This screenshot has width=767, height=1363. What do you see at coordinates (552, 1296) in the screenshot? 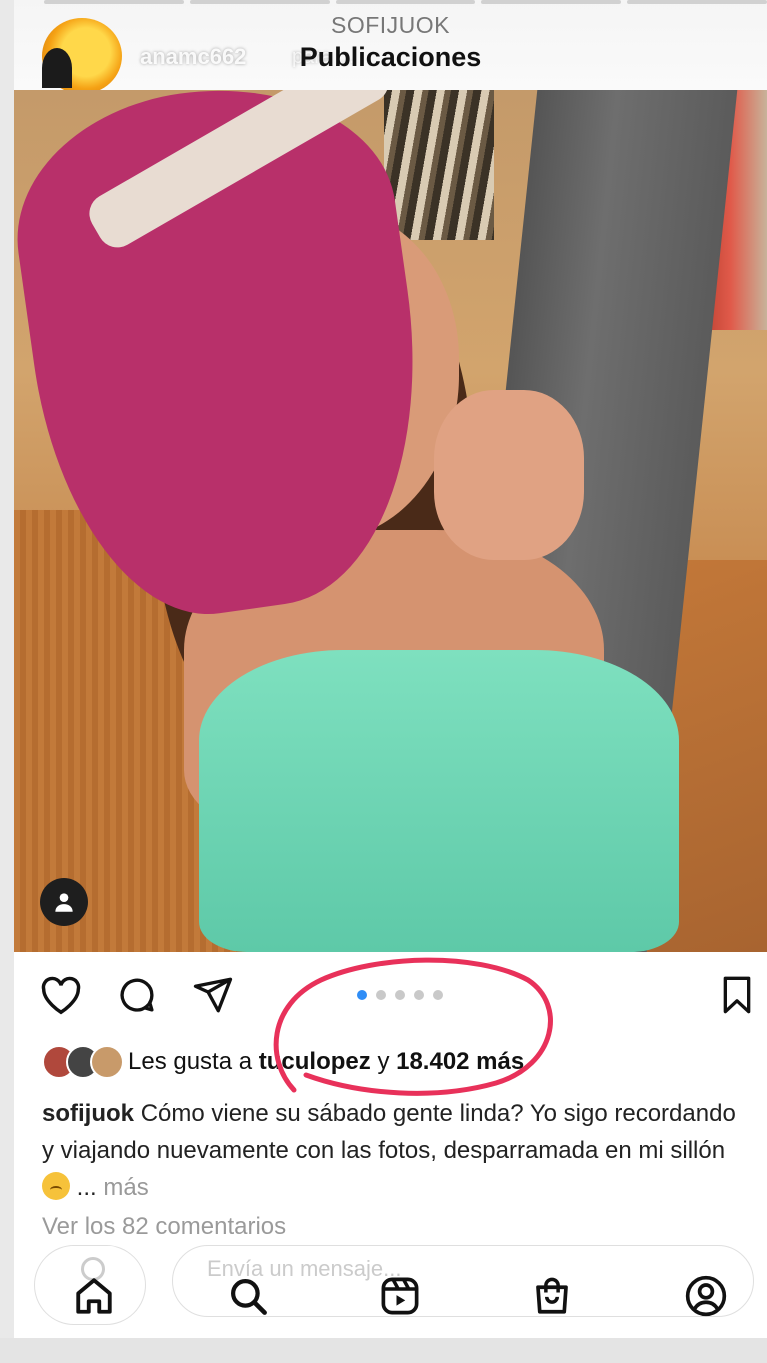
I see `shop-icon` at bounding box center [552, 1296].